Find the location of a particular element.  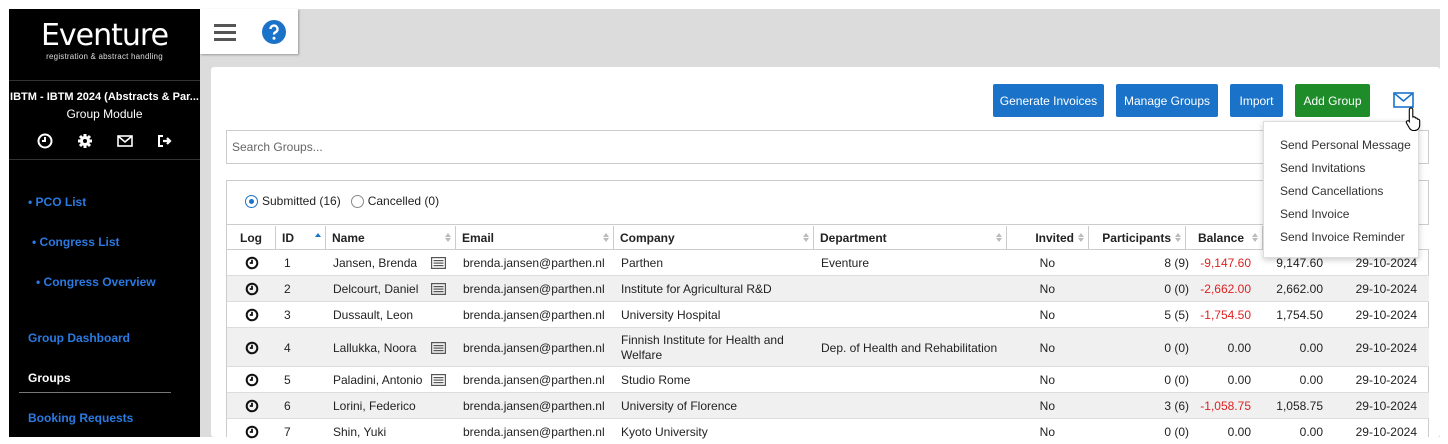

question-icon is located at coordinates (273, 31).